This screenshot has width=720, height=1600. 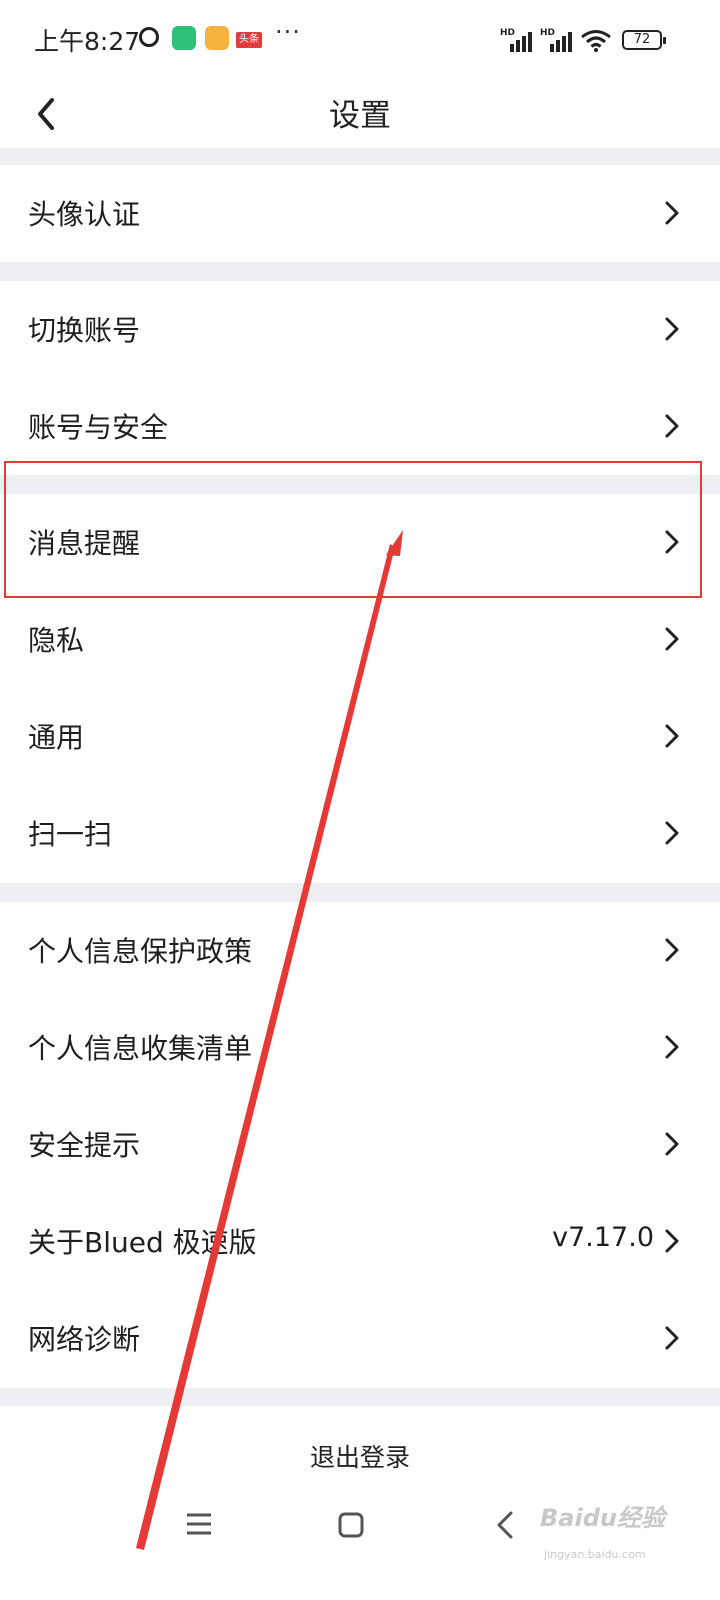 What do you see at coordinates (70, 834) in the screenshot?
I see `settings-item-label: 扫一扫` at bounding box center [70, 834].